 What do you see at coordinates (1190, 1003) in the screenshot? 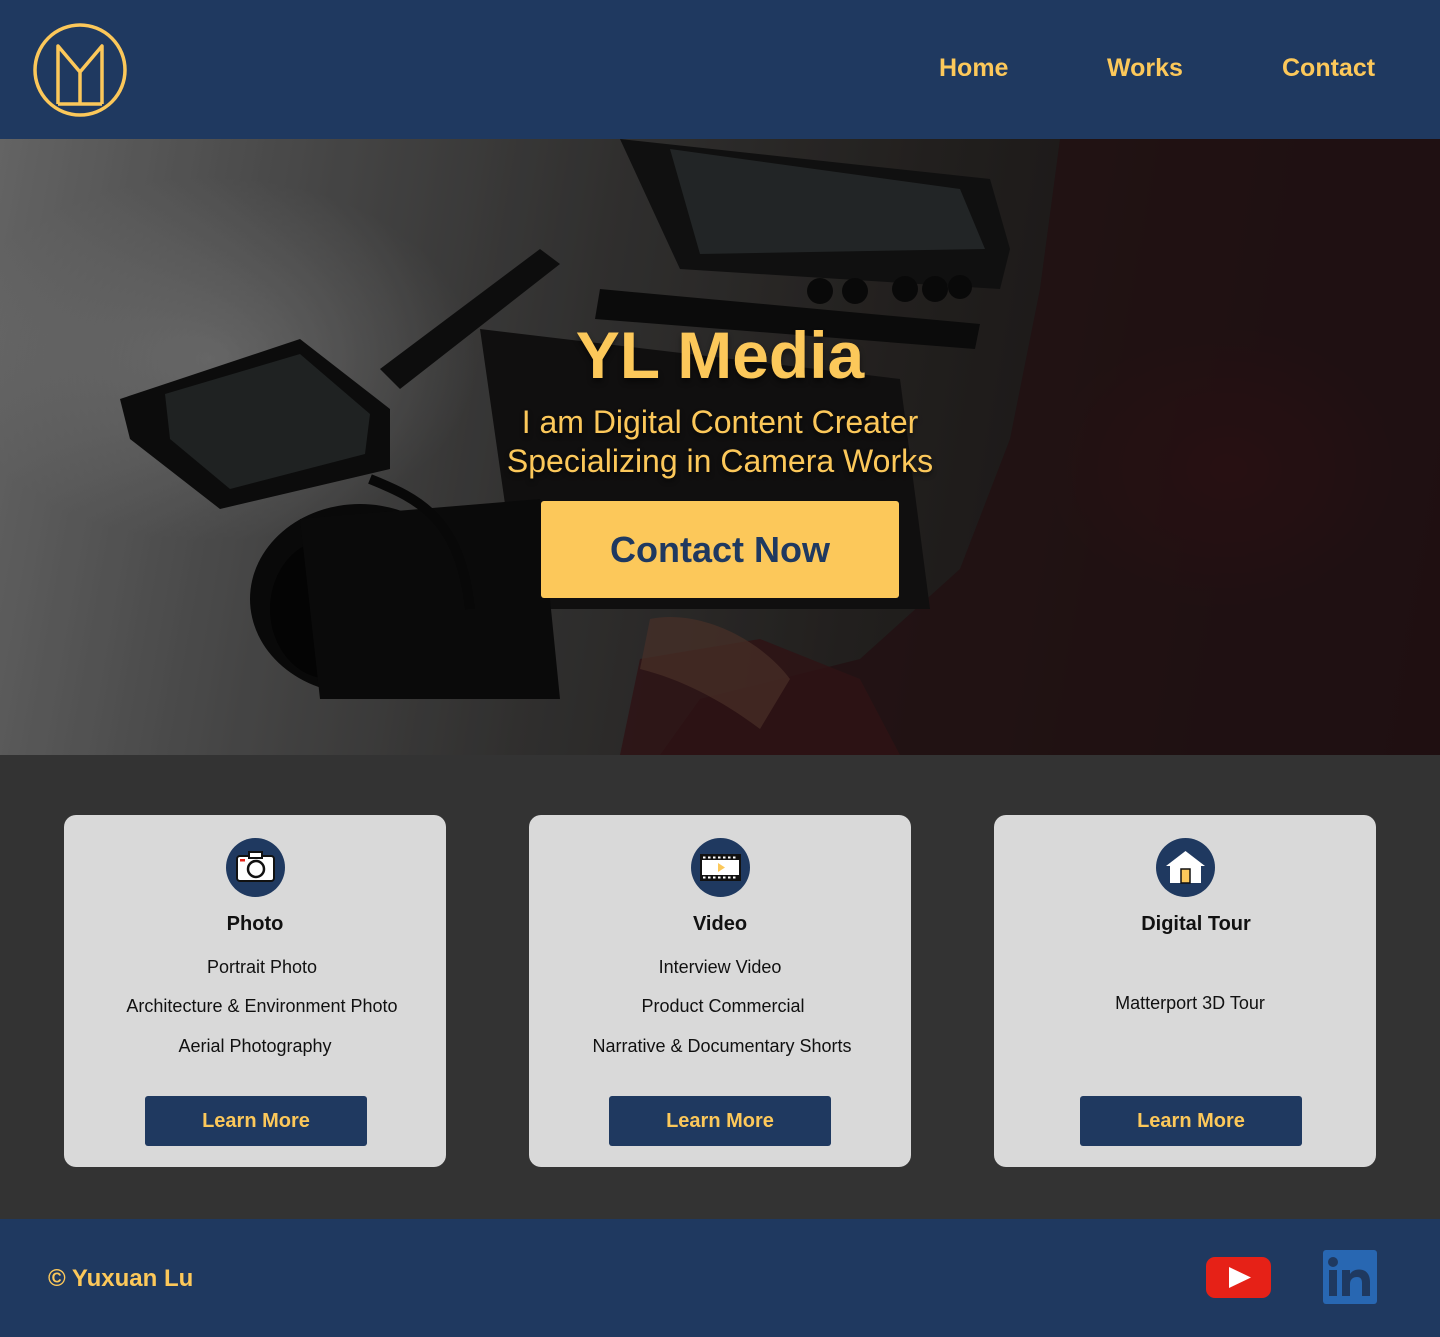
I see `service-item: Matterport 3D Tour` at bounding box center [1190, 1003].